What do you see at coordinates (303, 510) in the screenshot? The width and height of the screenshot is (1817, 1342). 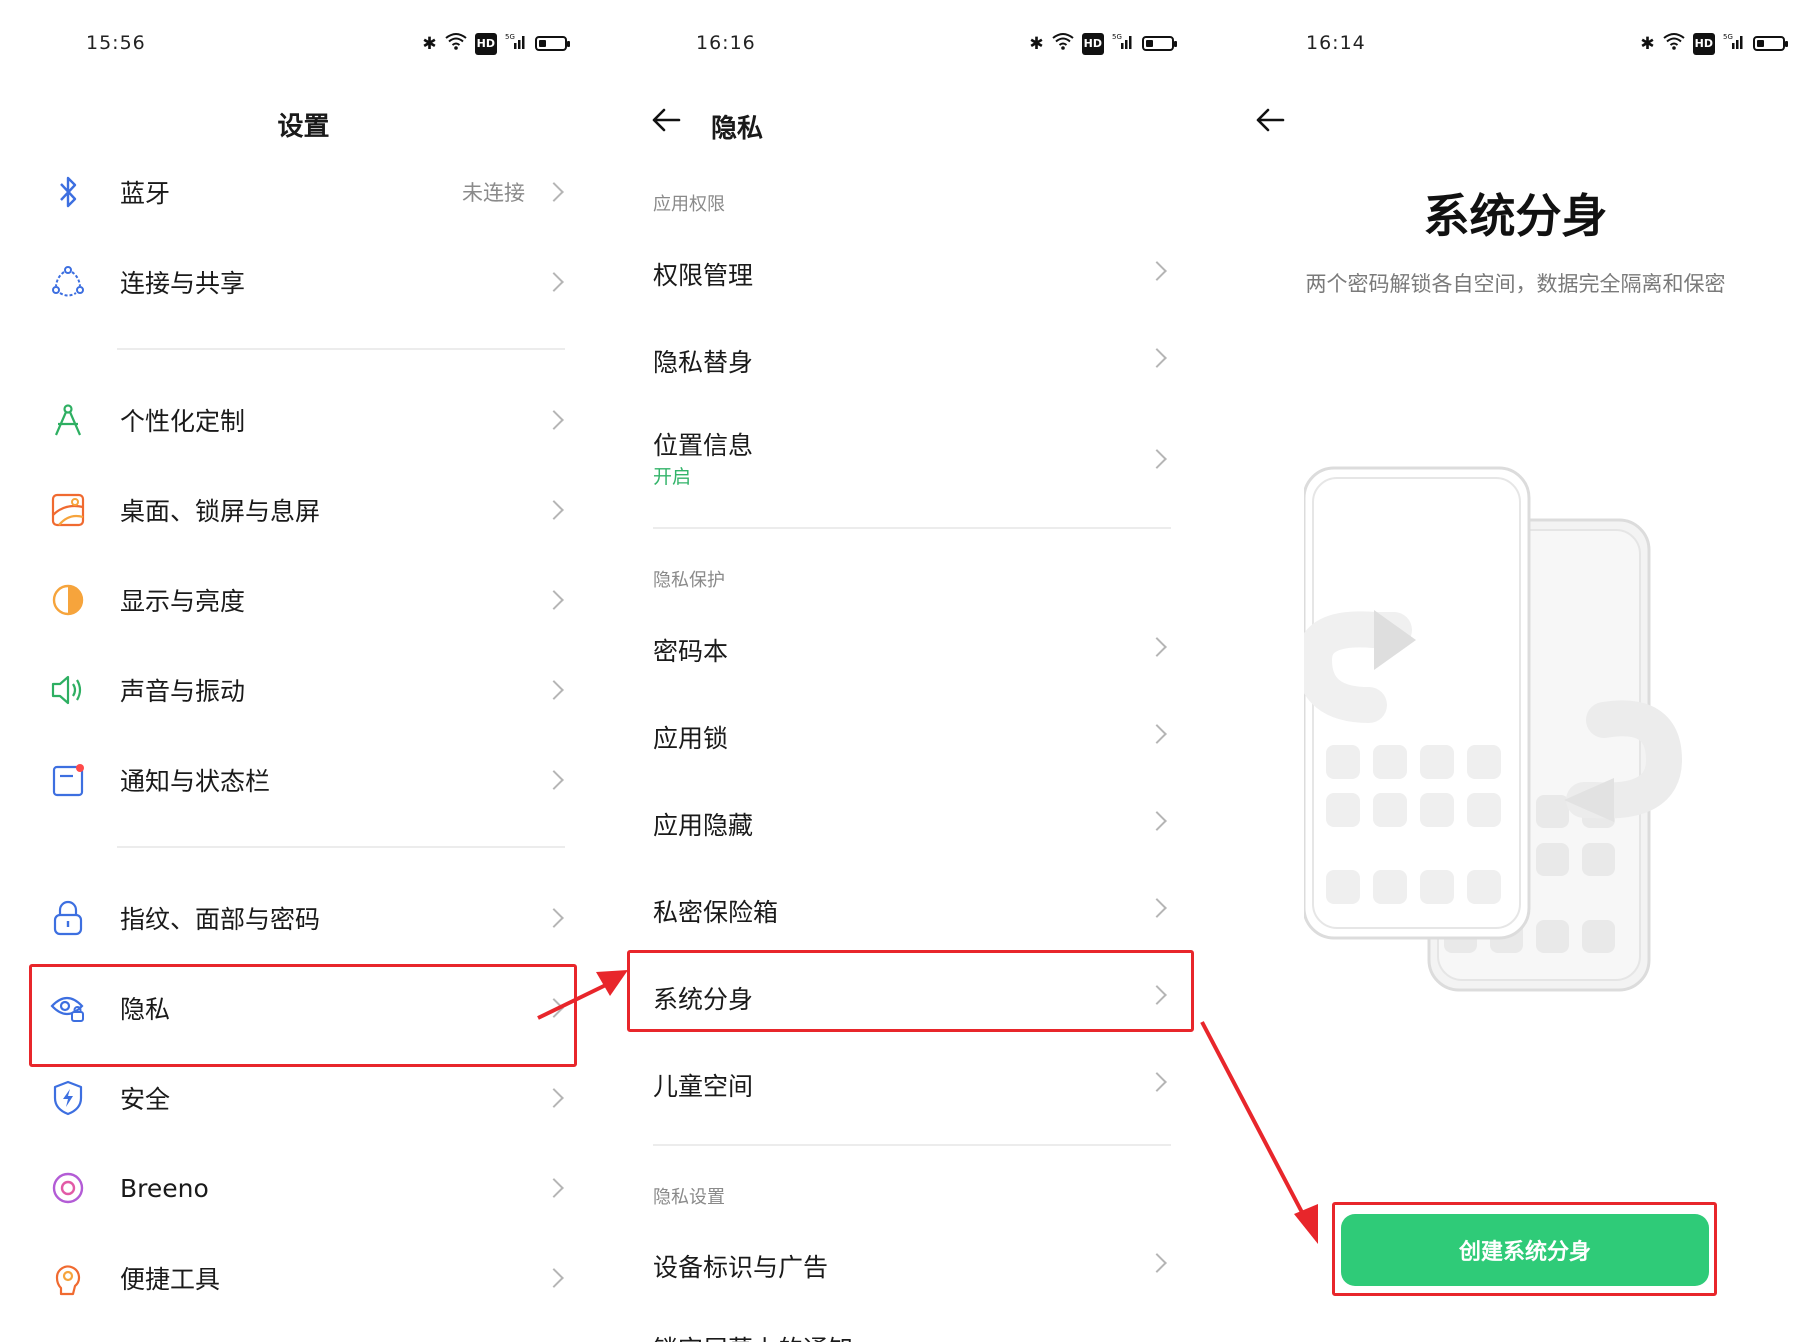 I see `settings-item-wallpaper-lockscreen: 桌面、锁屏与息屏` at bounding box center [303, 510].